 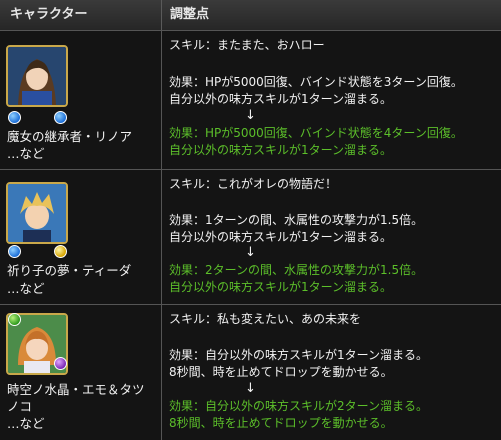 I want to click on character-portrait-tidus, so click(x=37, y=213).